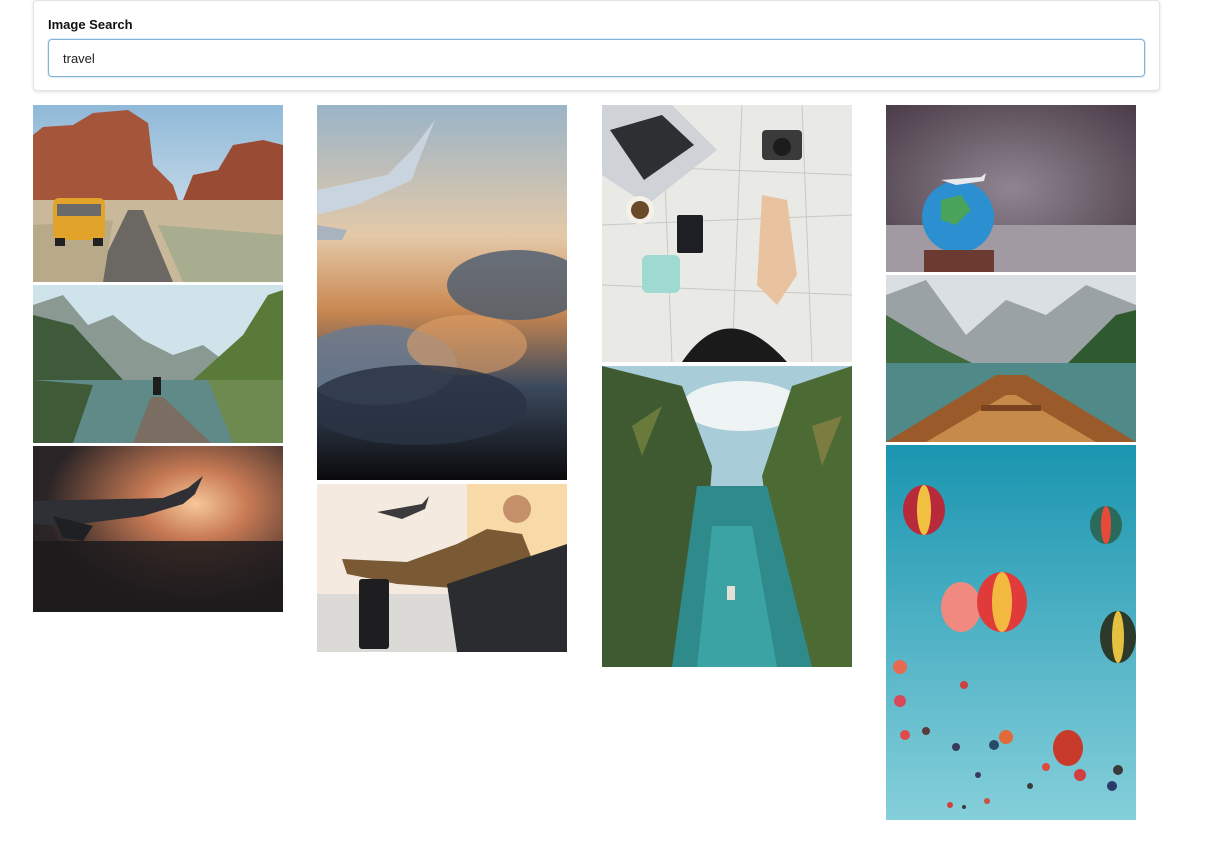 This screenshot has height=841, width=1212. Describe the element at coordinates (727, 516) in the screenshot. I see `image-tropical-river` at that location.